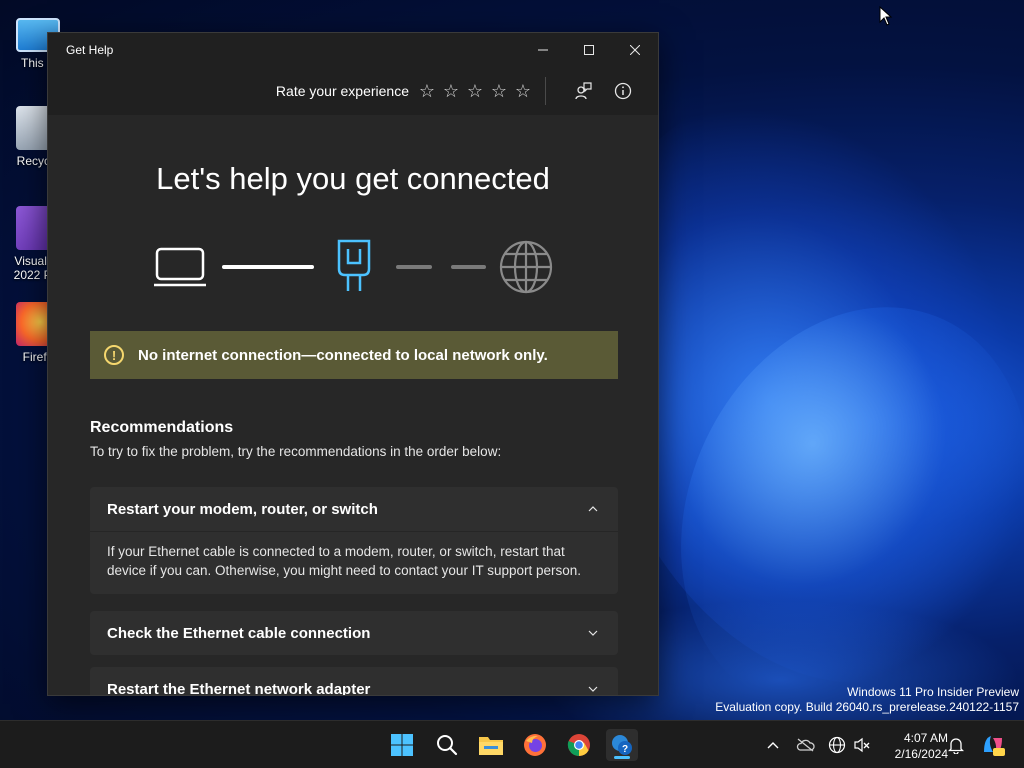  What do you see at coordinates (886, 16) in the screenshot?
I see `mouse-cursor-icon` at bounding box center [886, 16].